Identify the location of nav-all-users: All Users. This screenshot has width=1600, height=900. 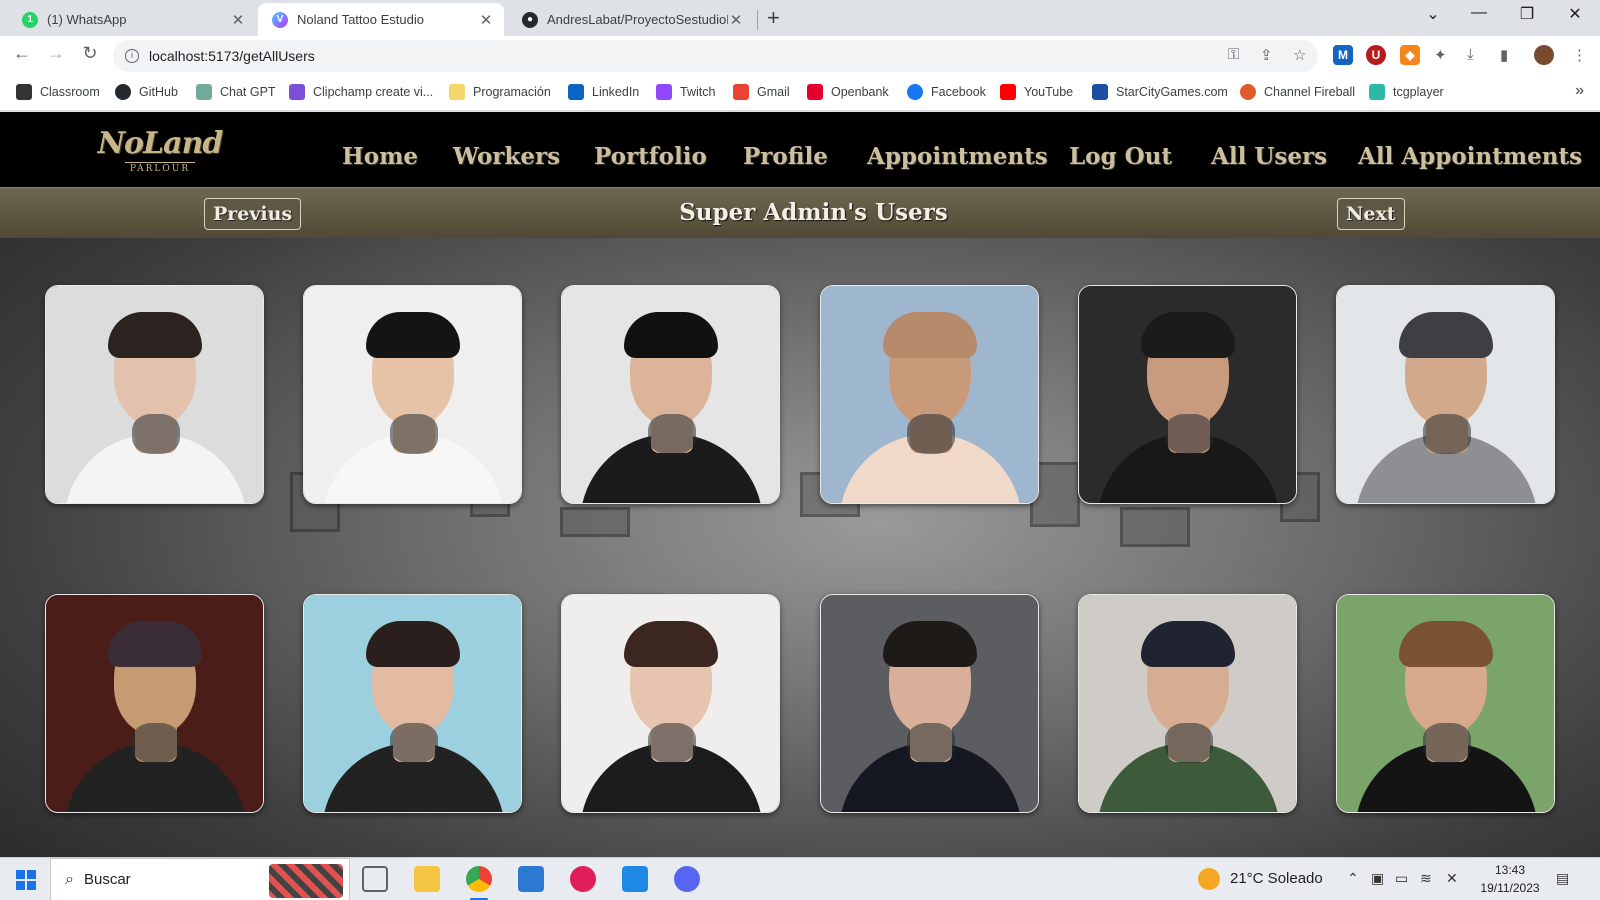
(1269, 156).